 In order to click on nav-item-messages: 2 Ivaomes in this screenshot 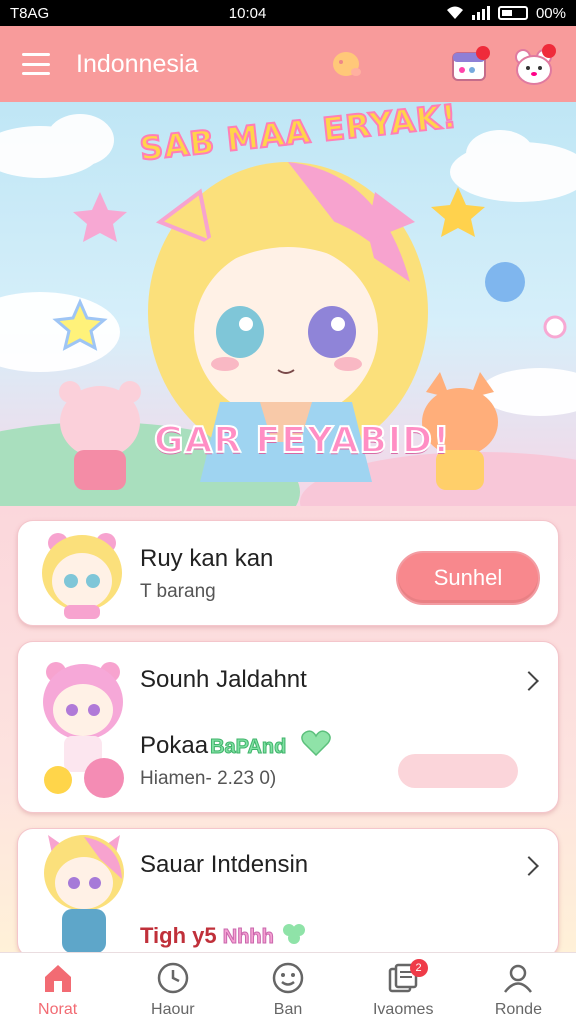, I will do `click(403, 988)`.